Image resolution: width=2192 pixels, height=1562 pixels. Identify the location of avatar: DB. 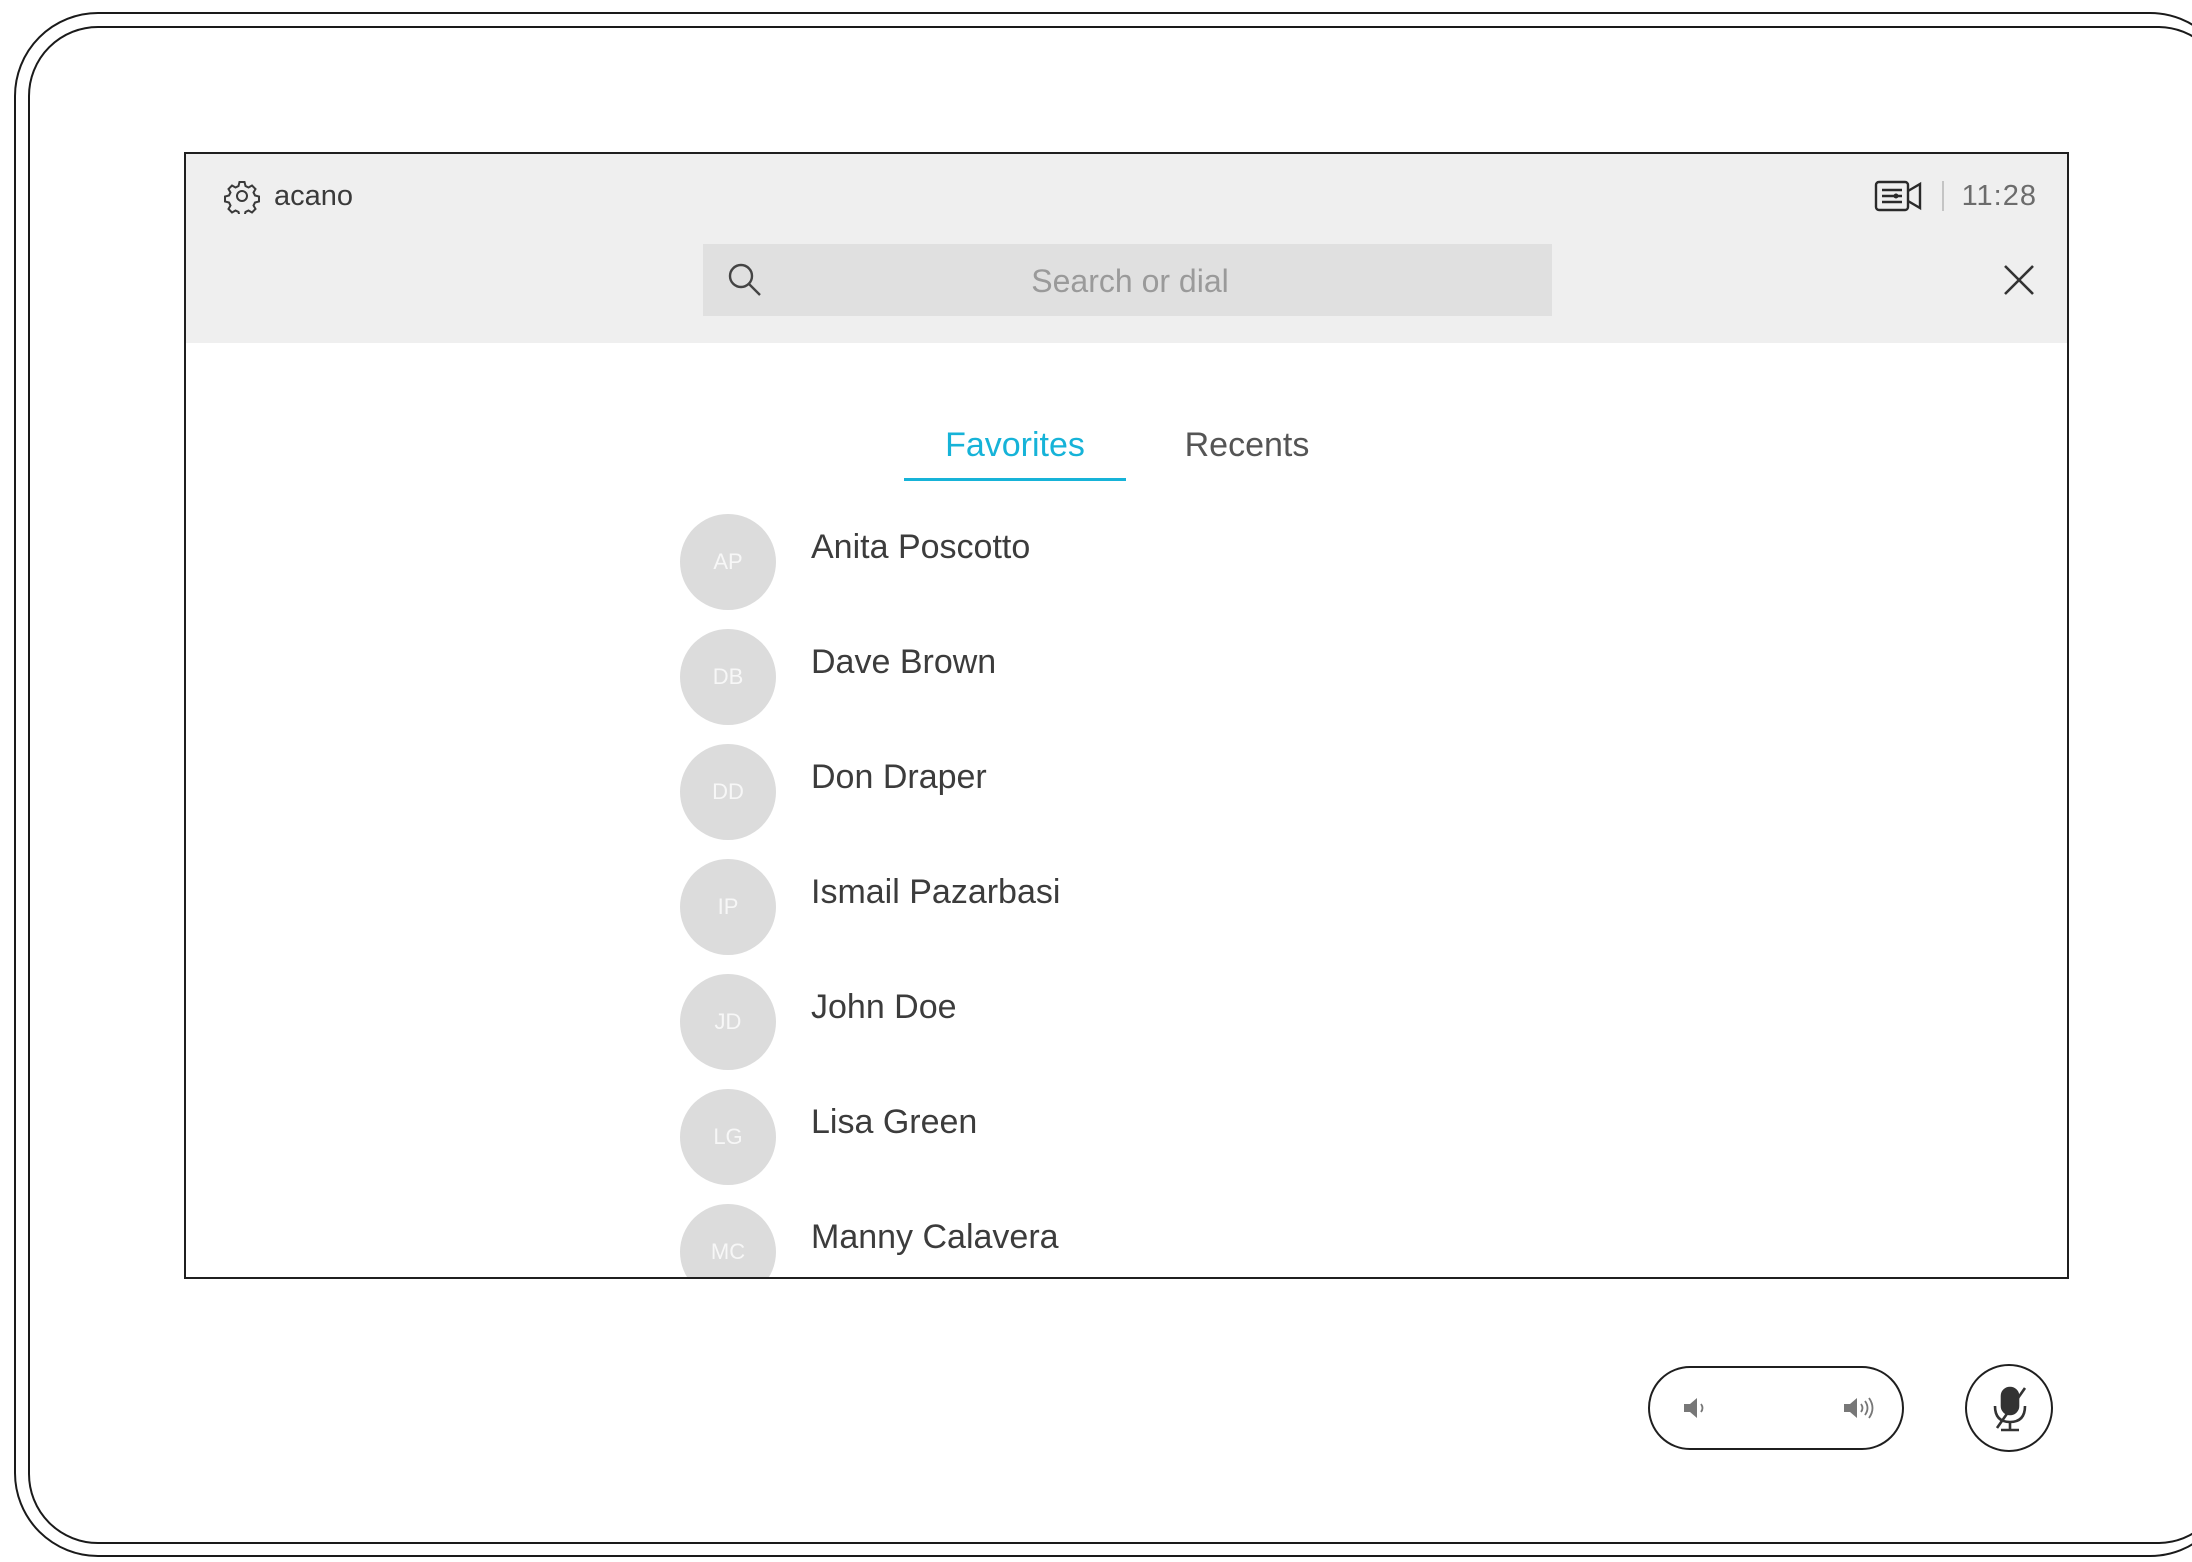
(728, 677).